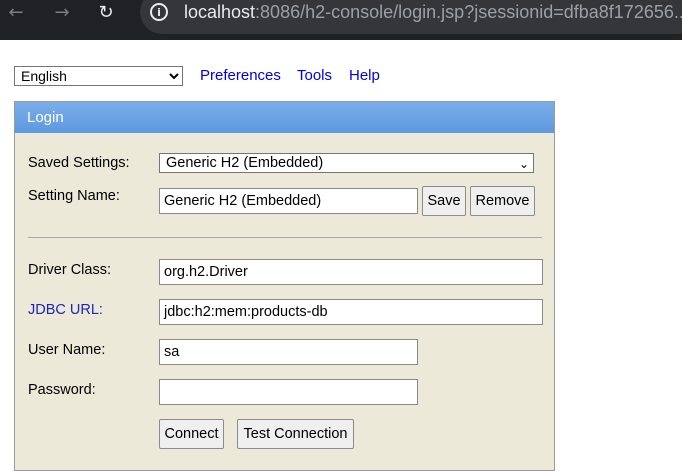 This screenshot has height=471, width=682. What do you see at coordinates (159, 12) in the screenshot?
I see `info-icon: i` at bounding box center [159, 12].